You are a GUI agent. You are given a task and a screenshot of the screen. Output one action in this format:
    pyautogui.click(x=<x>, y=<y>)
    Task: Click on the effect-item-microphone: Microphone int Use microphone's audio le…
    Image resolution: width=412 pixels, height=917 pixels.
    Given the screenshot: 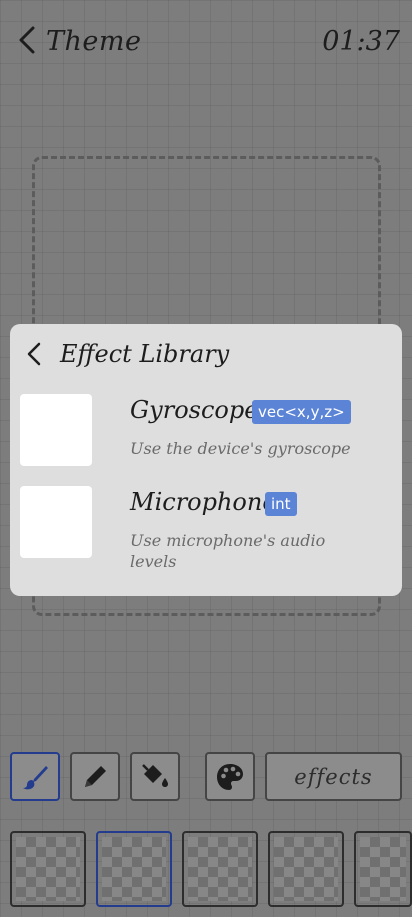 What is the action you would take?
    pyautogui.click(x=206, y=528)
    